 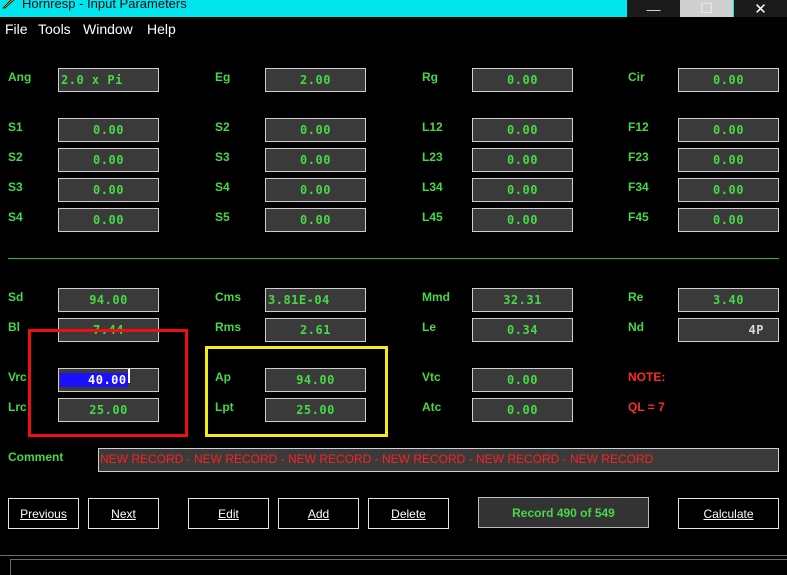 What do you see at coordinates (436, 297) in the screenshot?
I see `param-label: Mmd` at bounding box center [436, 297].